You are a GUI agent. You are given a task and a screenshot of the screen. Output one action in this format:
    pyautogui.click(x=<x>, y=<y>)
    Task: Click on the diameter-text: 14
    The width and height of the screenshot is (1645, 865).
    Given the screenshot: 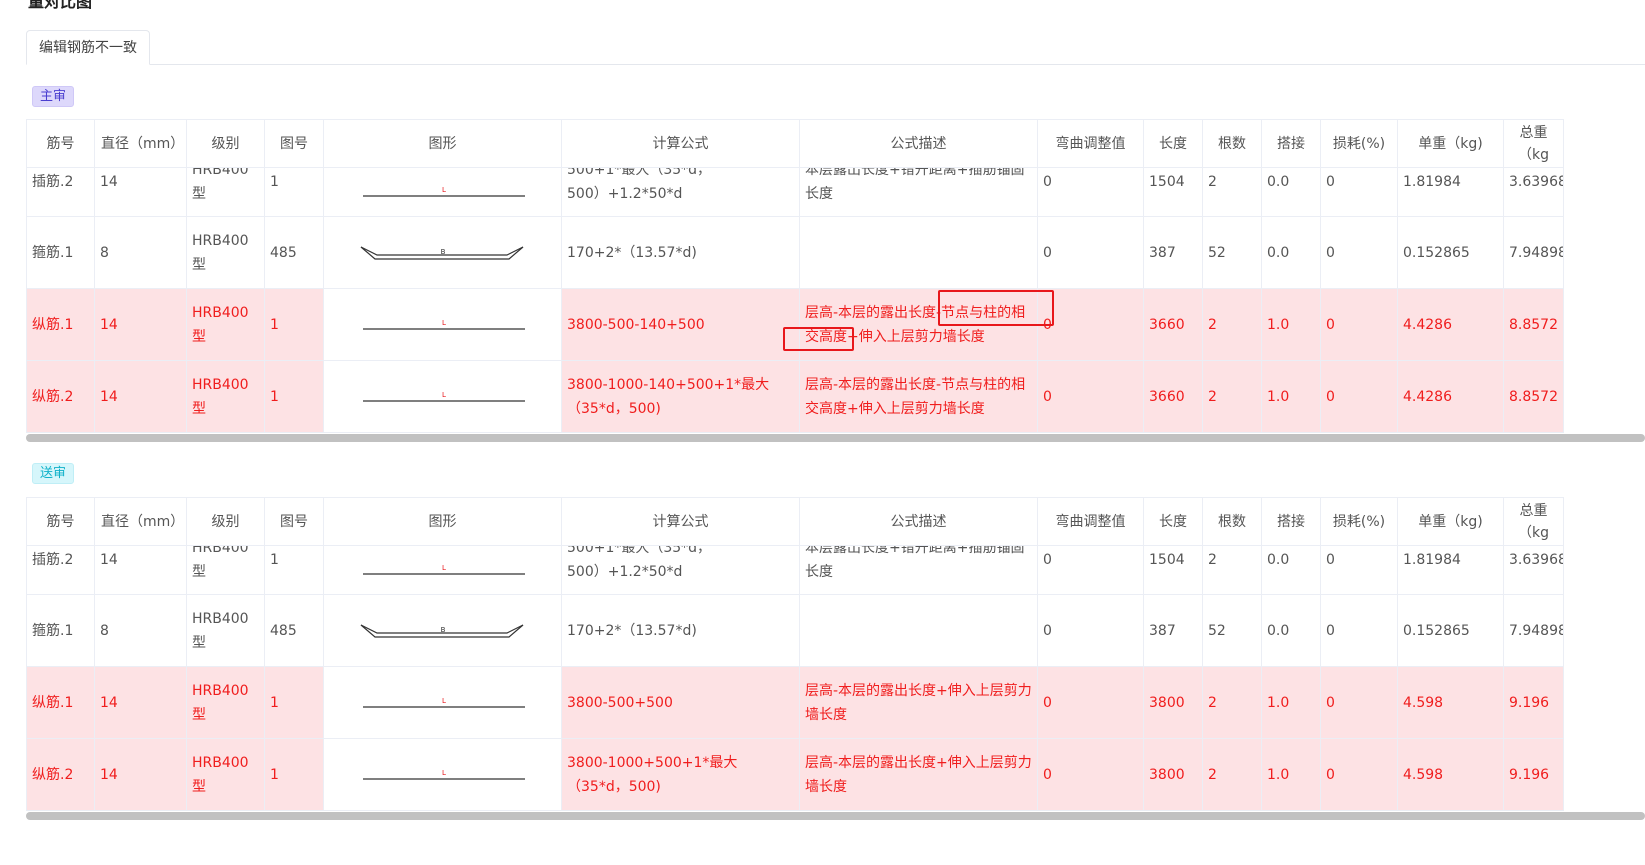 What is the action you would take?
    pyautogui.click(x=109, y=324)
    